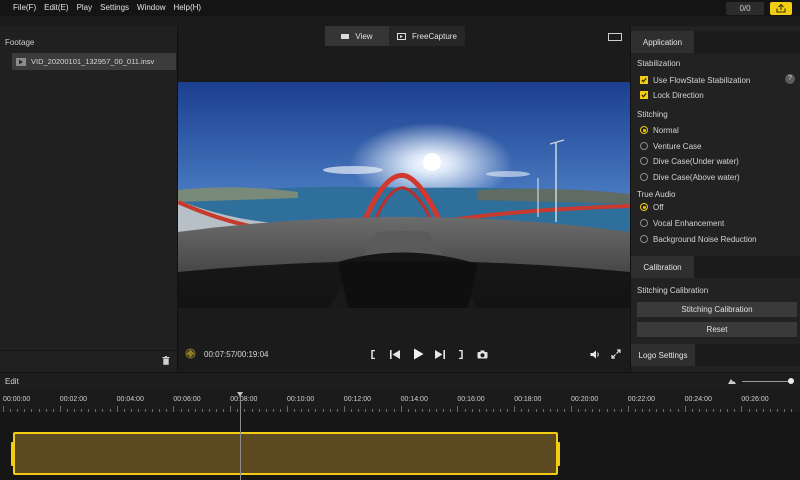 The width and height of the screenshot is (800, 480). I want to click on snapshot-button, so click(482, 354).